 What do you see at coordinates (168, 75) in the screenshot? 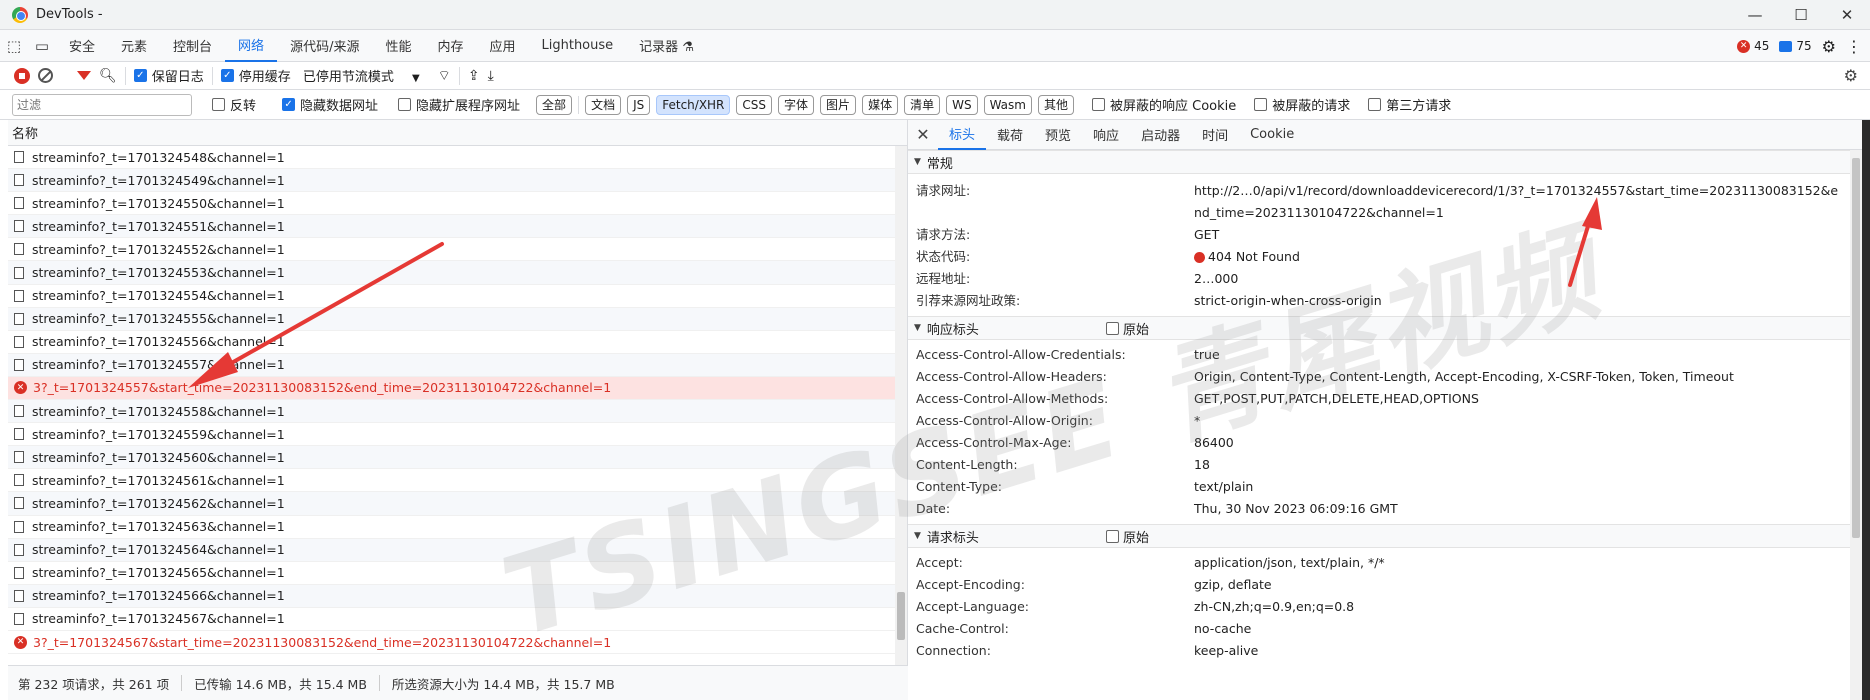
I see `preserve-log-checkbox: 保留日志` at bounding box center [168, 75].